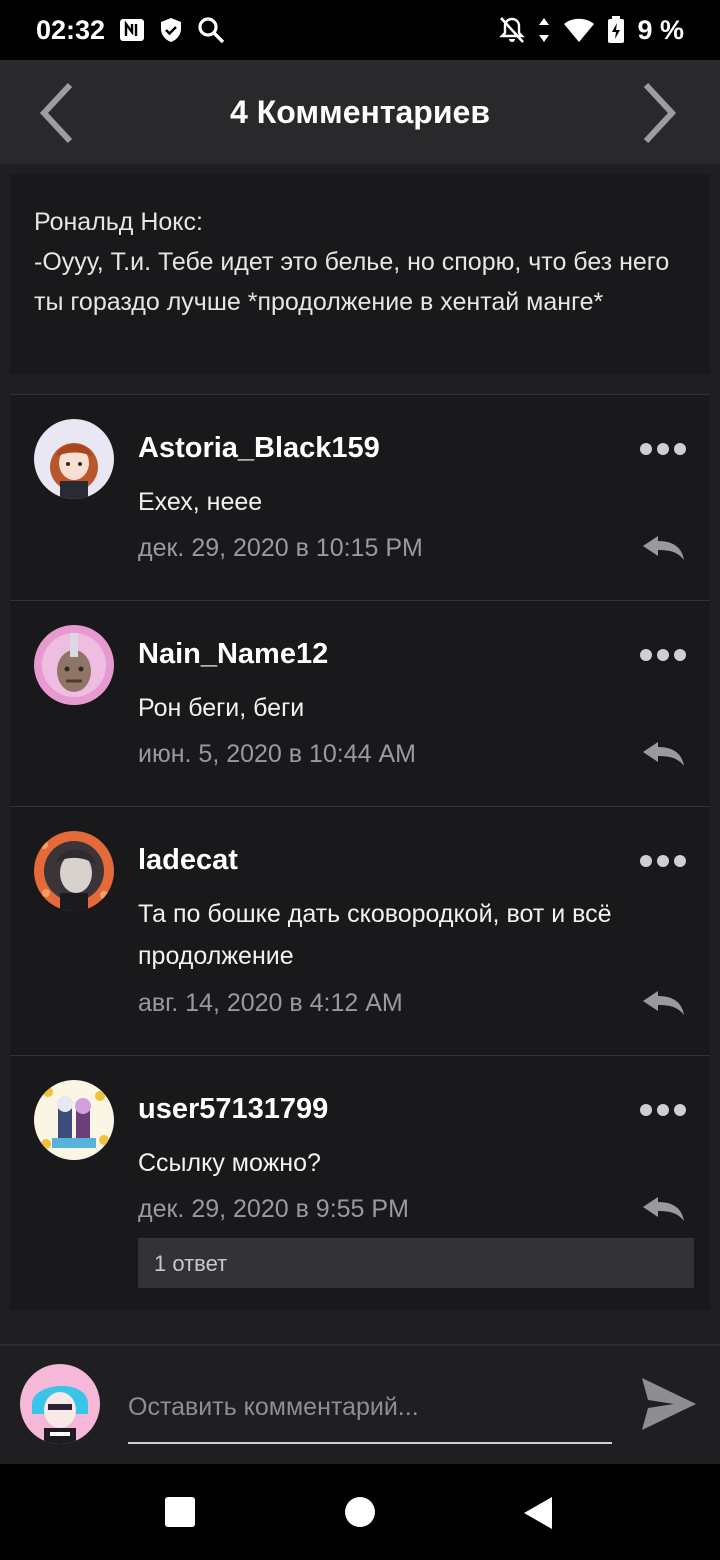 The height and width of the screenshot is (1560, 720). I want to click on comment-date: авг. 14, 2020 в 4:12 AM, so click(270, 1003).